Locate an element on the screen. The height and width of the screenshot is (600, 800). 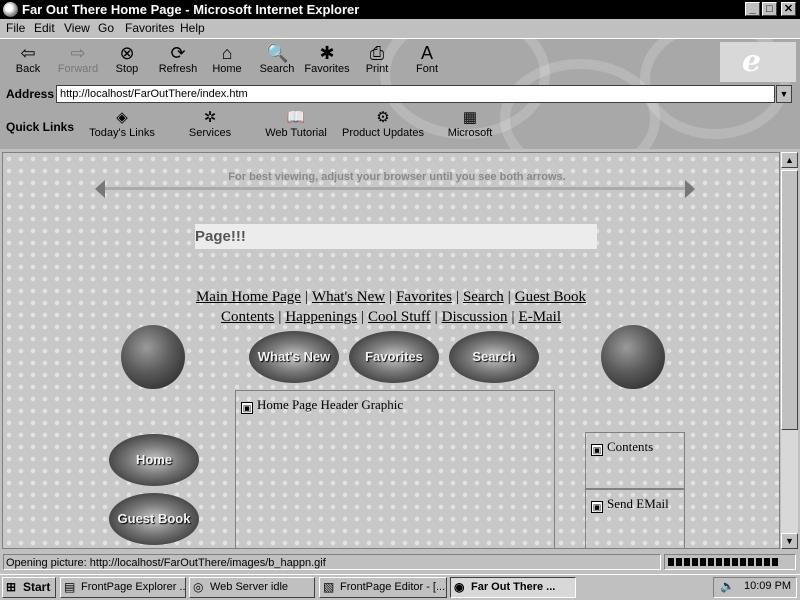
address-dropdown-button: ▼ is located at coordinates (784, 94).